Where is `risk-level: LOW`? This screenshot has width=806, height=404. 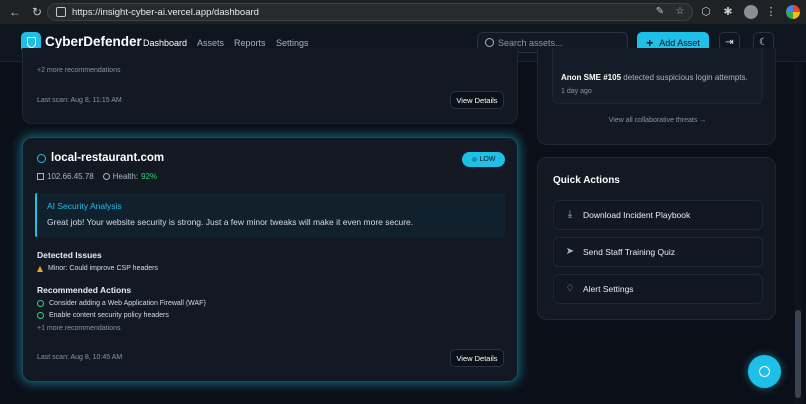 risk-level: LOW is located at coordinates (487, 159).